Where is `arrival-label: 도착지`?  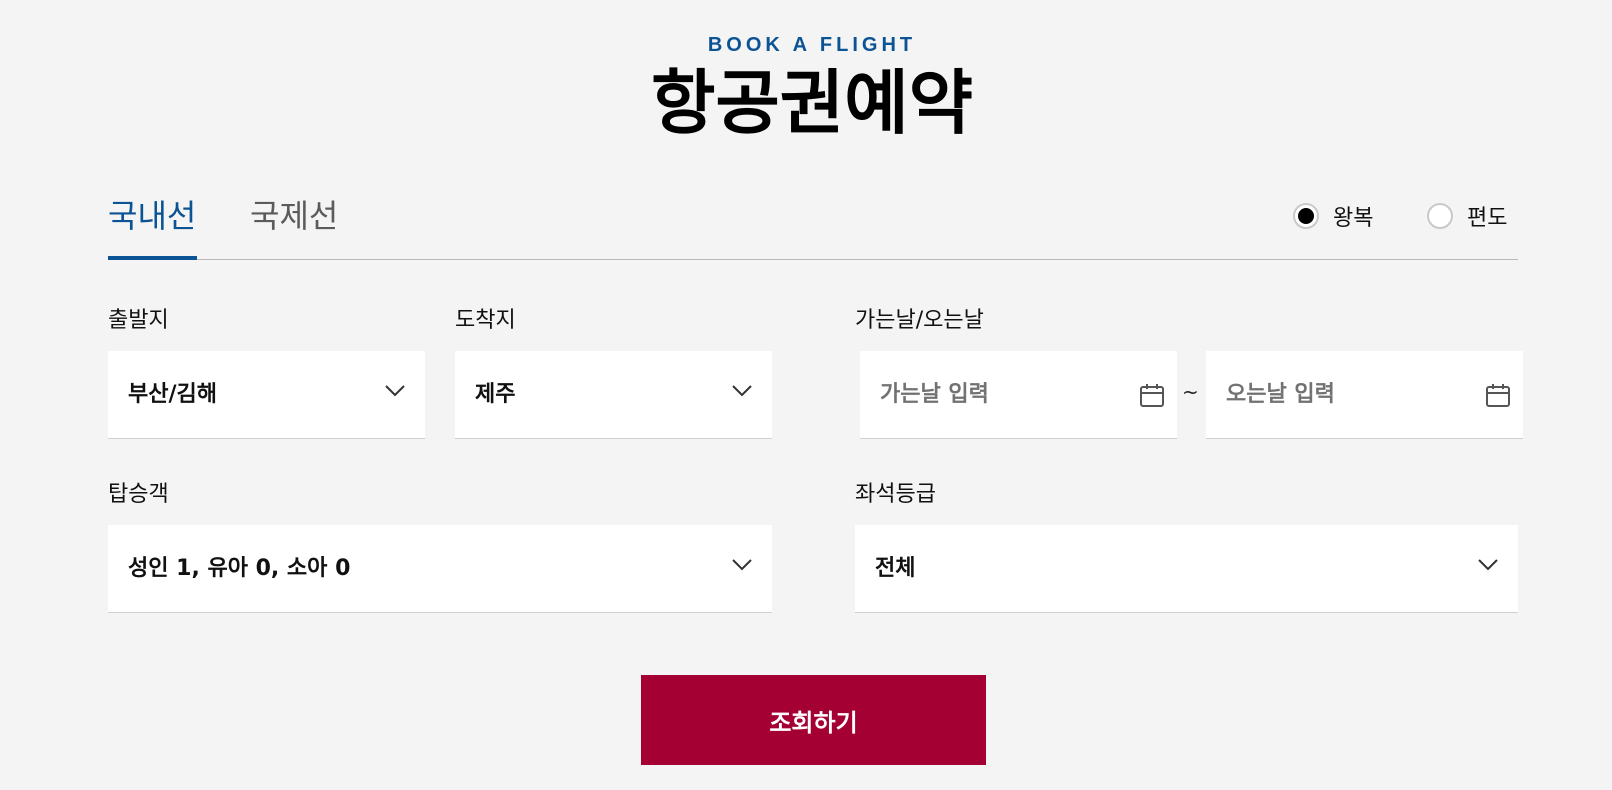
arrival-label: 도착지 is located at coordinates (485, 320).